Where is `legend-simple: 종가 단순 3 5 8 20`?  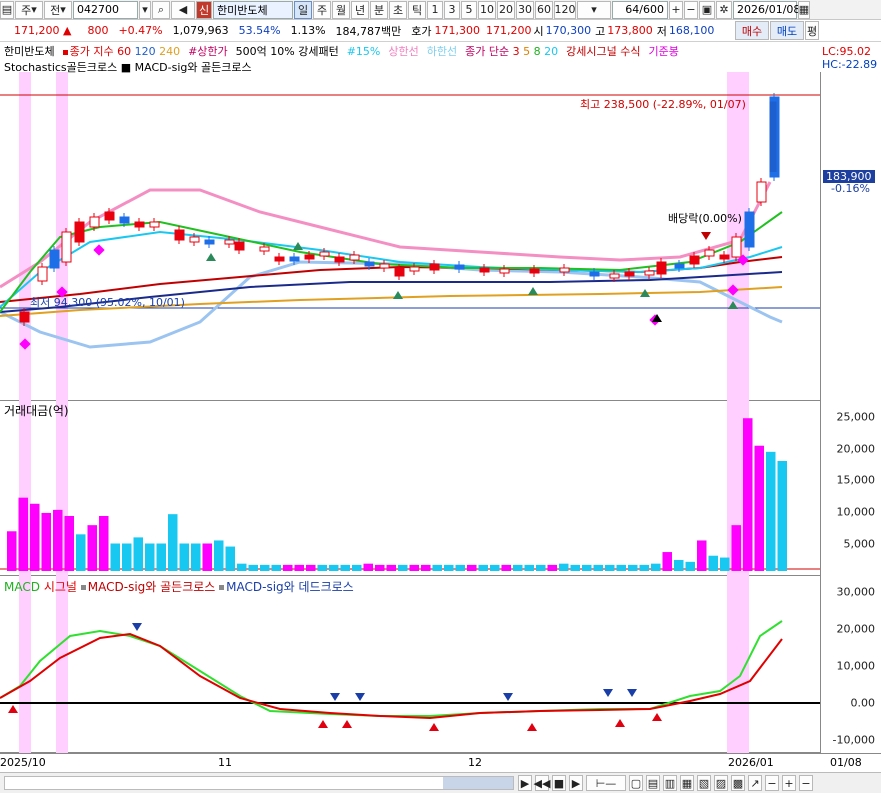 legend-simple: 종가 단순 3 5 8 20 is located at coordinates (511, 51).